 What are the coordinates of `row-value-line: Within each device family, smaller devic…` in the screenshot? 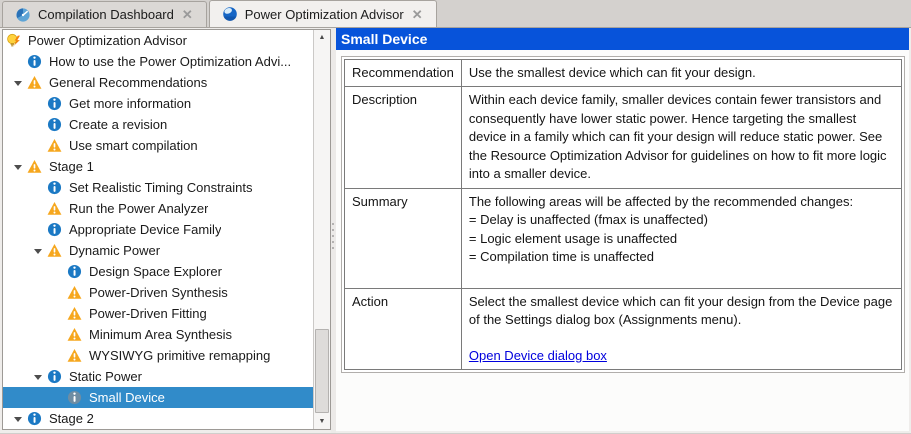 It's located at (677, 137).